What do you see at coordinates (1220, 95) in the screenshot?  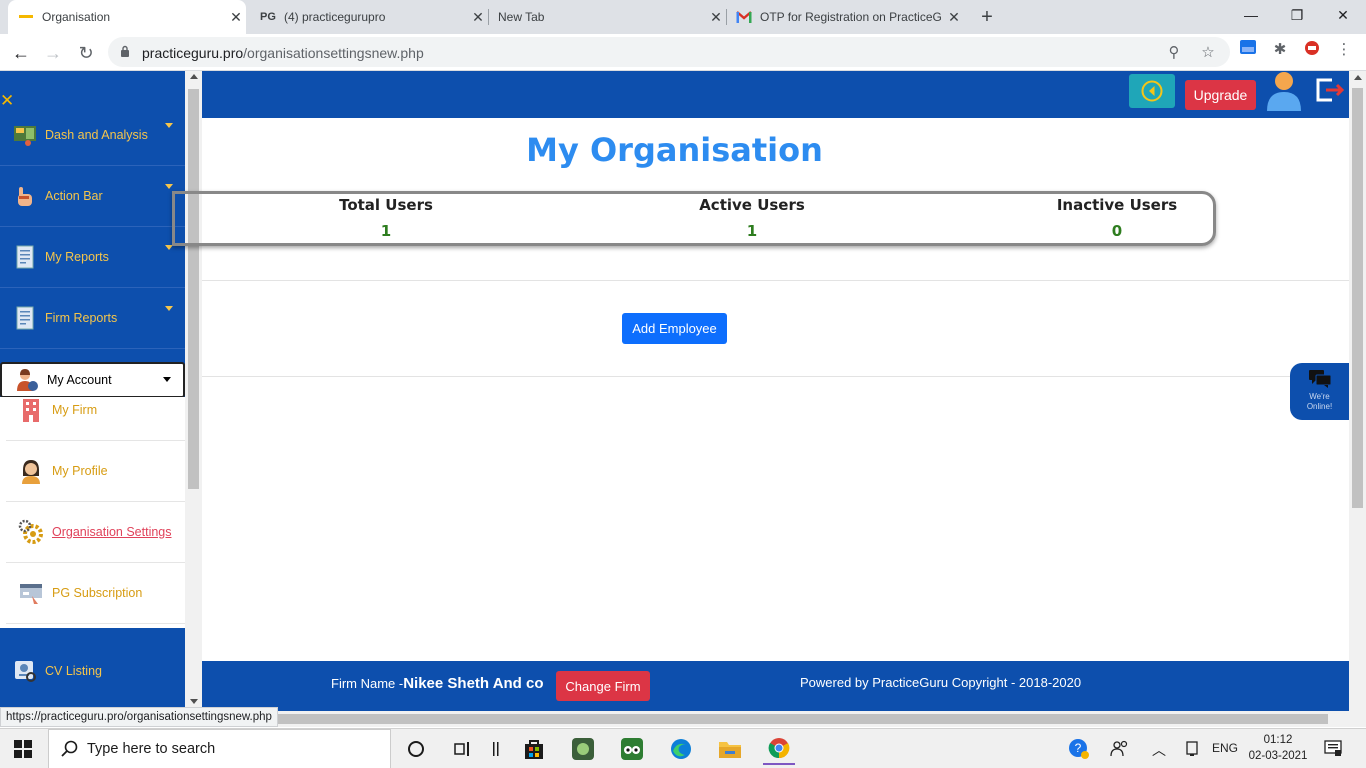 I see `upgrade-button: Upgrade` at bounding box center [1220, 95].